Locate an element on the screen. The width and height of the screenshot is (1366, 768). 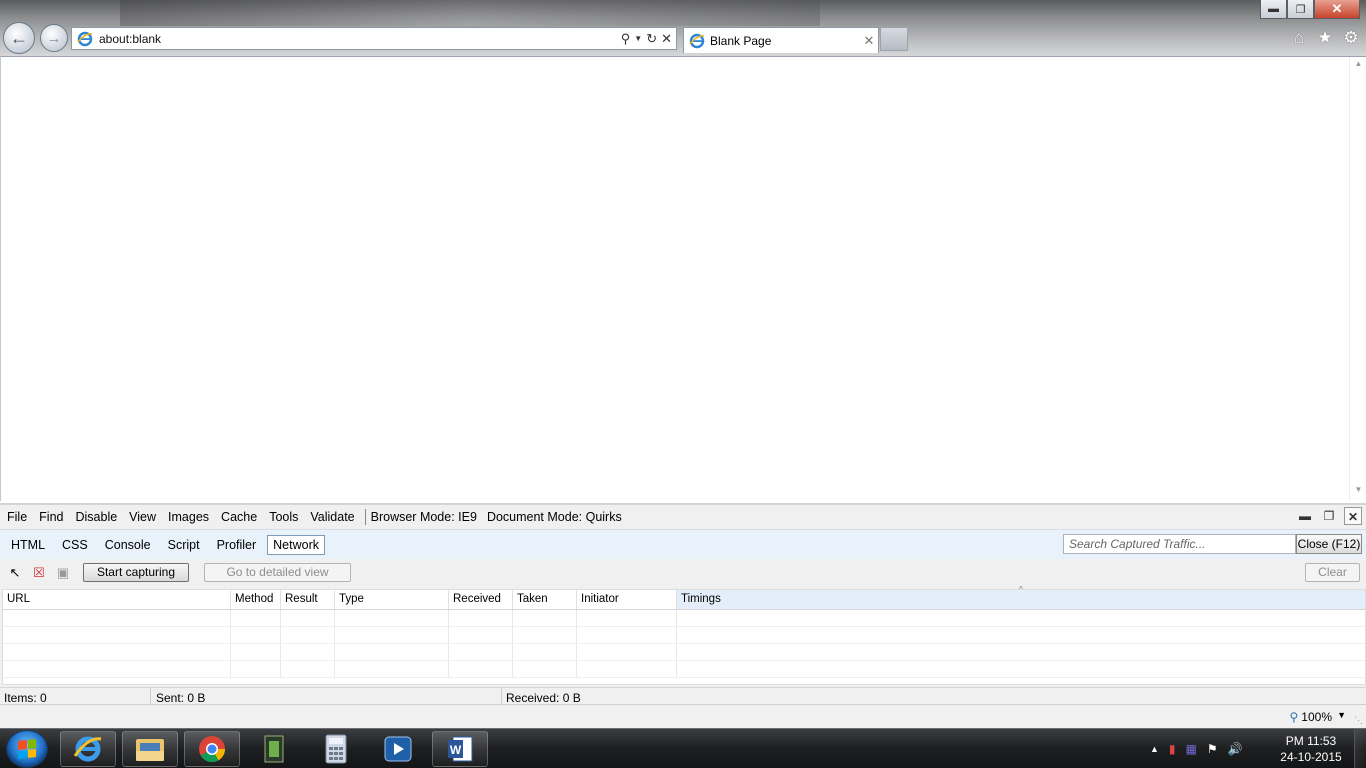
address-url: about:blank is located at coordinates (360, 39).